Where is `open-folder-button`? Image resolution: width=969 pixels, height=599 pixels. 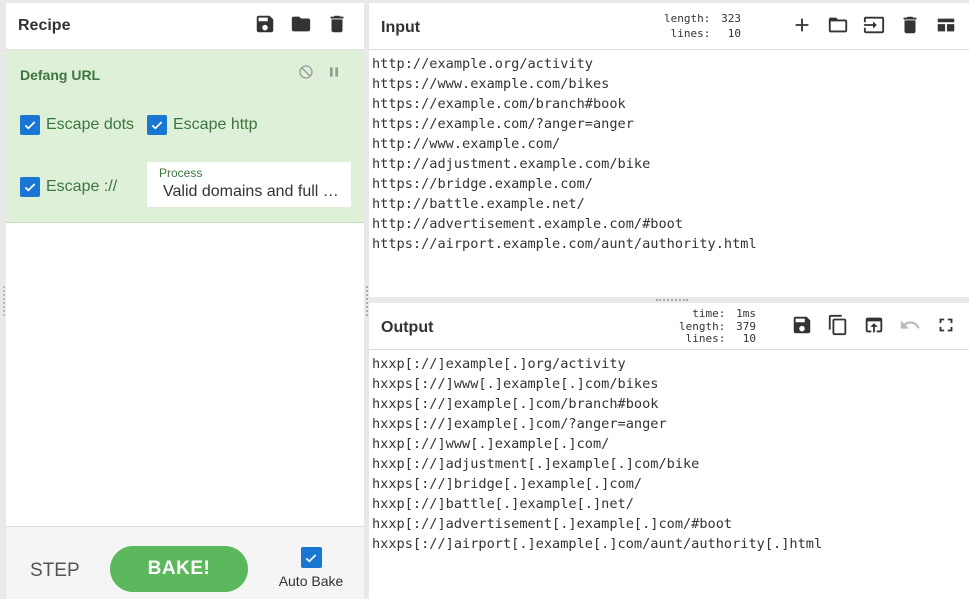
open-folder-button is located at coordinates (874, 25).